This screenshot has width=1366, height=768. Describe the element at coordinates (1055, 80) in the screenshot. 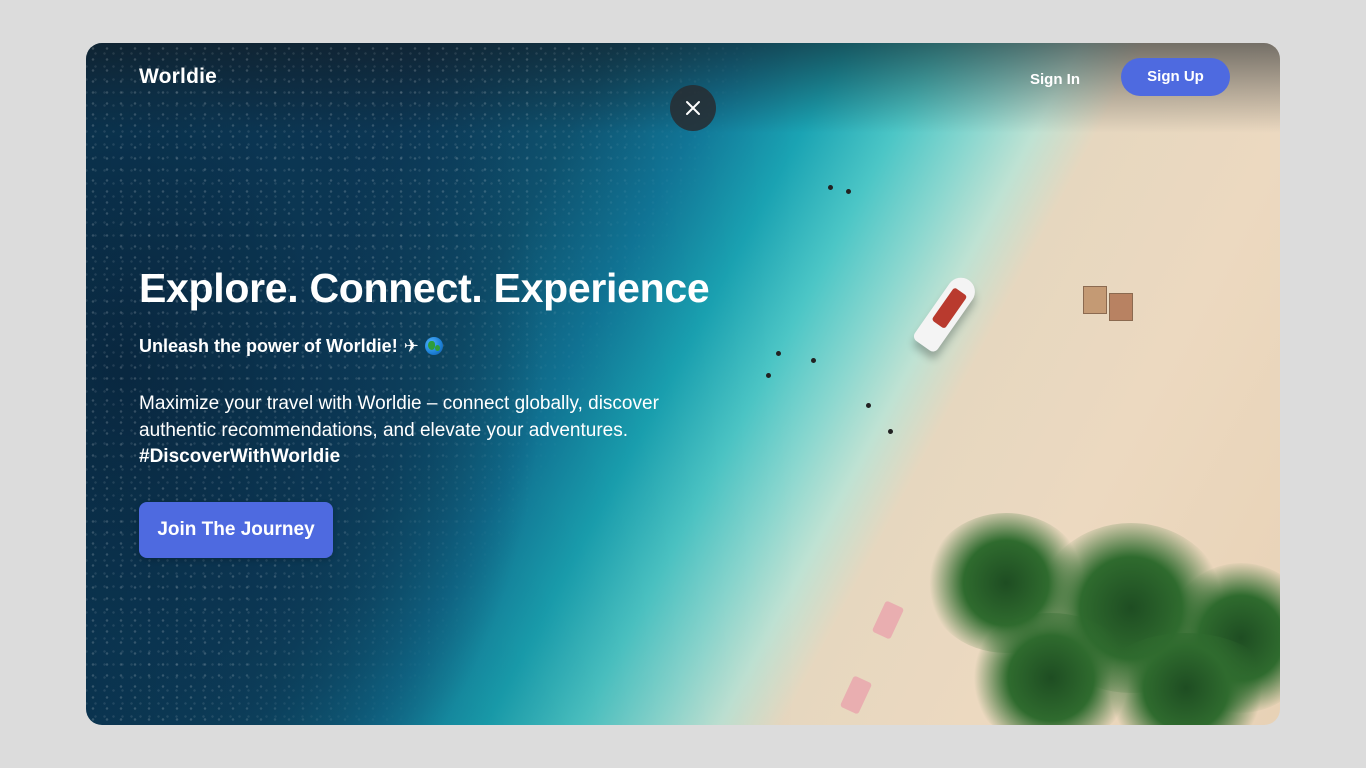

I see `sign-in-link: Sign In` at that location.